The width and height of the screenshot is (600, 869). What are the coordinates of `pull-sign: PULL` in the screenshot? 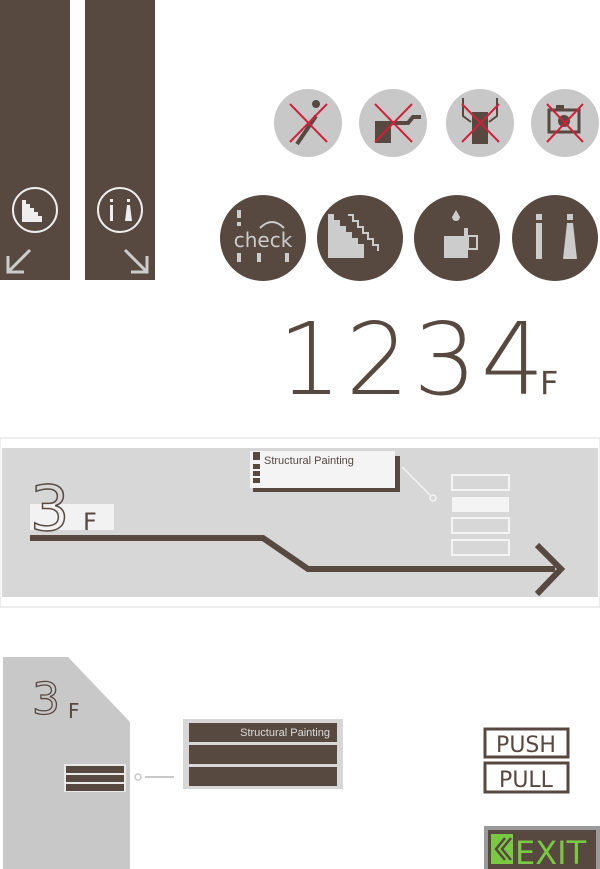 It's located at (526, 777).